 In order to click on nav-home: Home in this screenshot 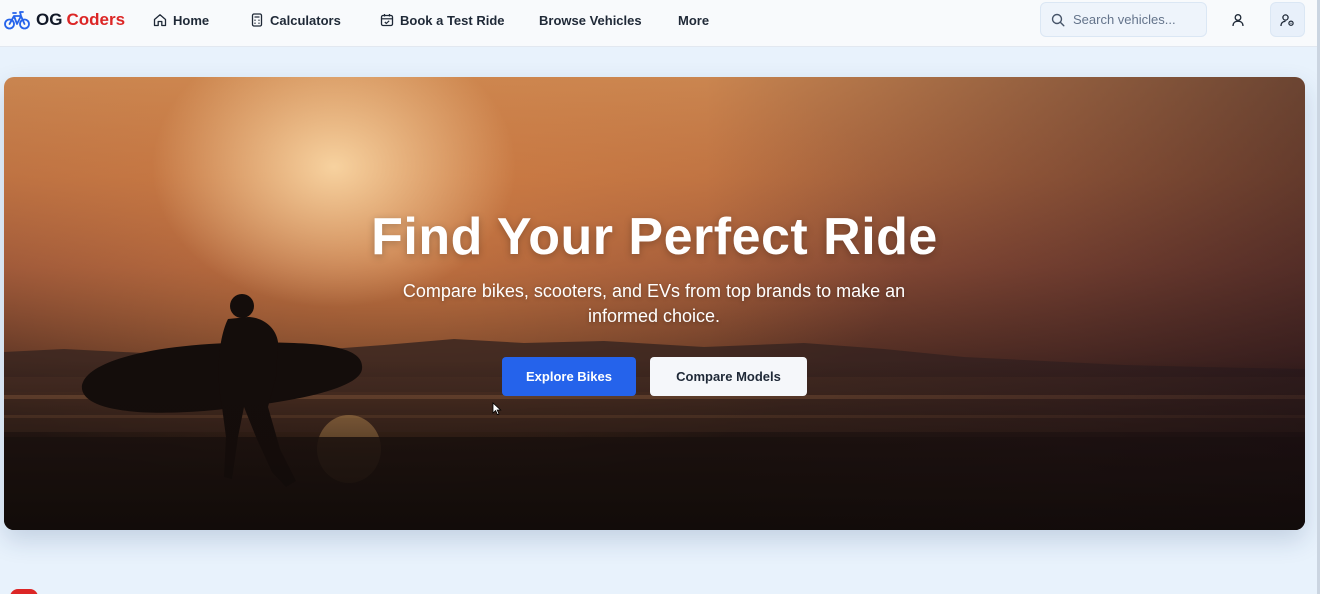, I will do `click(181, 20)`.